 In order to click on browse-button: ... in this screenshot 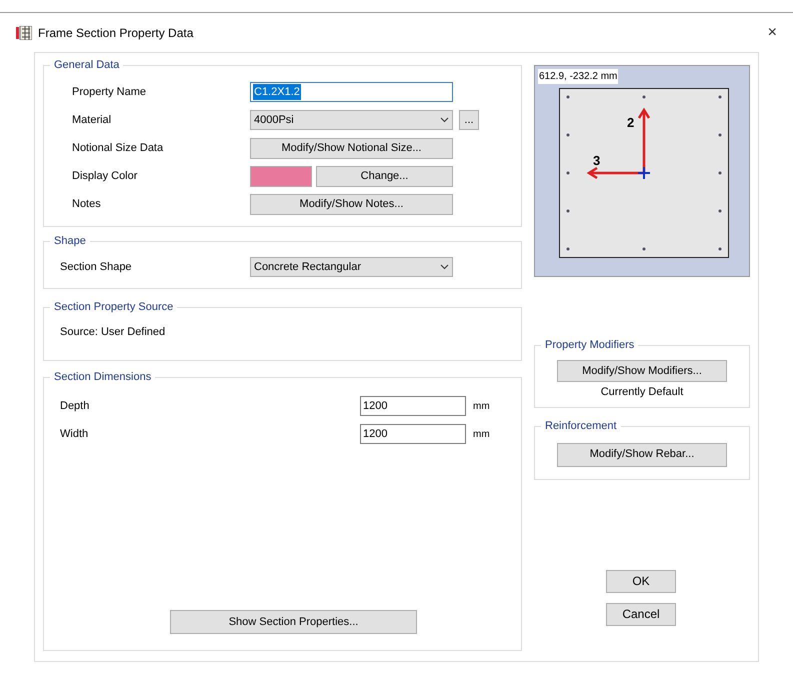, I will do `click(469, 120)`.